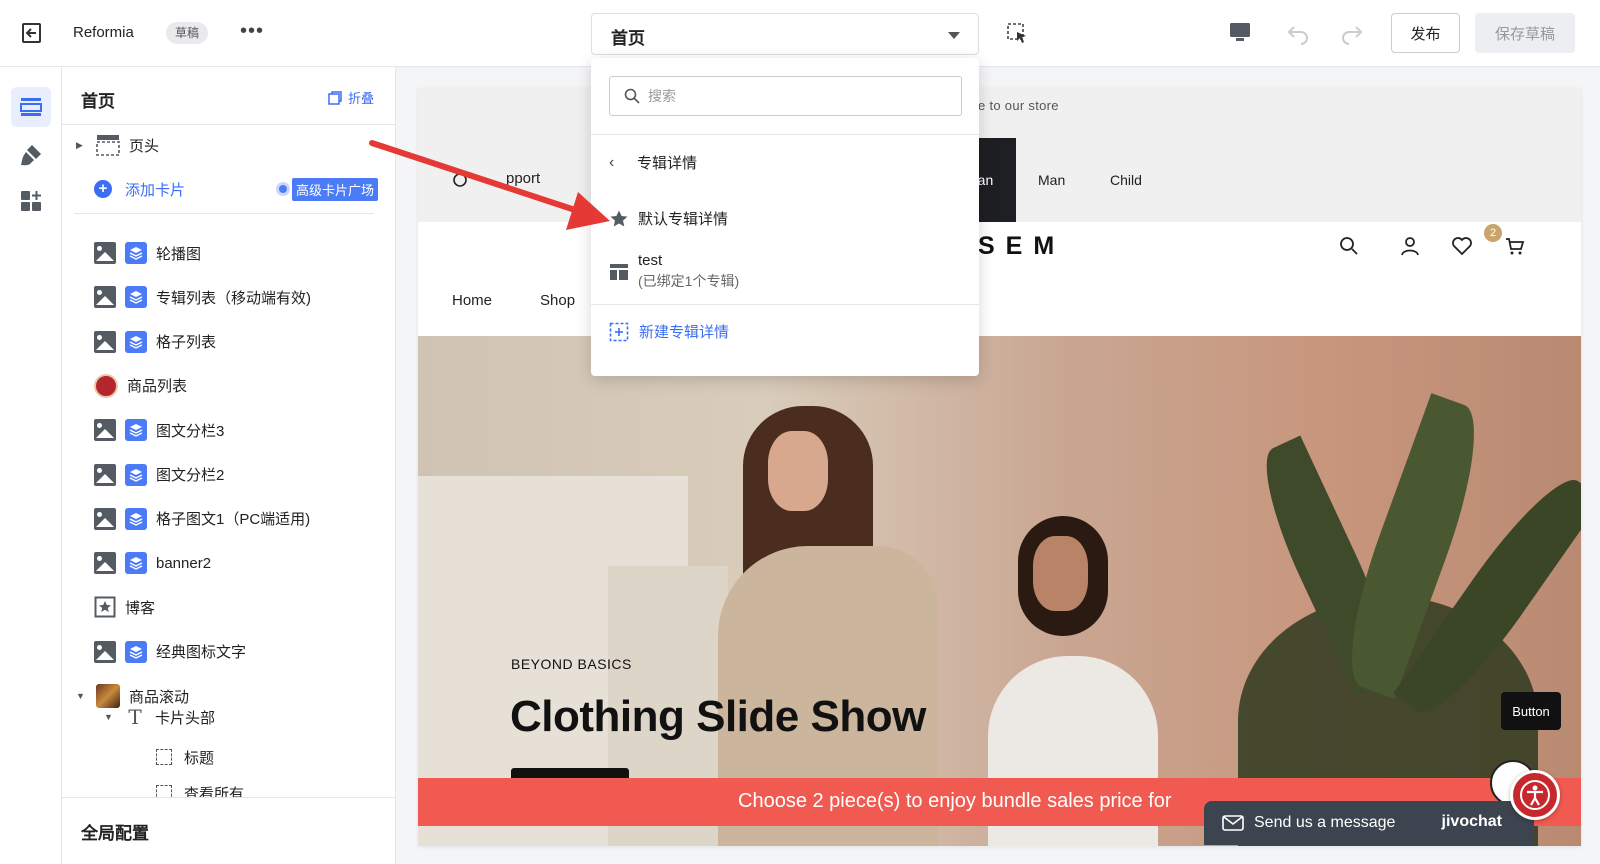  Describe the element at coordinates (32, 33) in the screenshot. I see `exit-editor-icon` at that location.